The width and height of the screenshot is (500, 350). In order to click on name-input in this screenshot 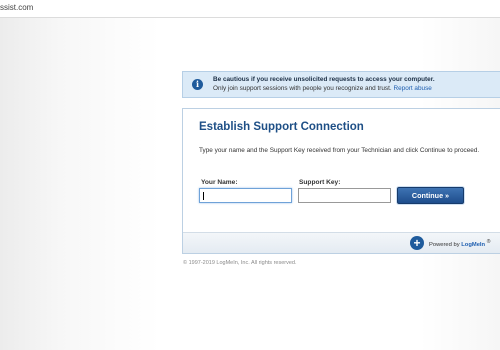, I will do `click(245, 195)`.